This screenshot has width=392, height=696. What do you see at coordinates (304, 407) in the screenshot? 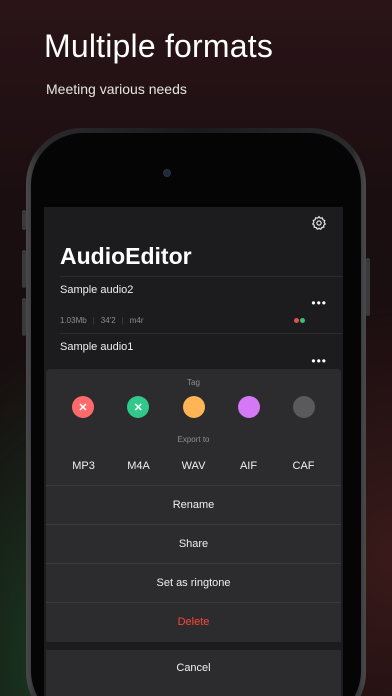
I see `tag-gray` at bounding box center [304, 407].